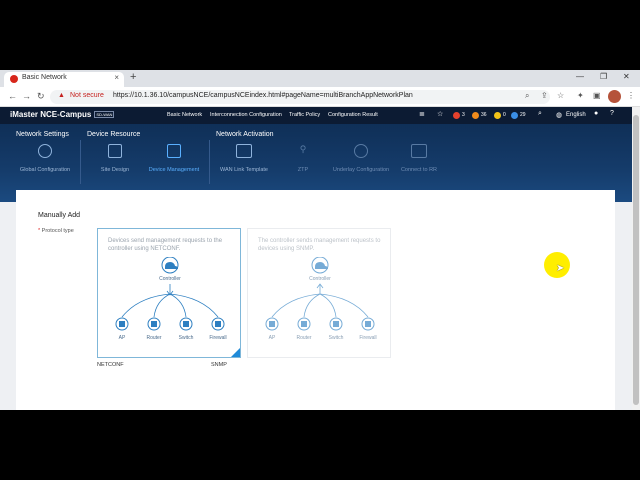  Describe the element at coordinates (440, 114) in the screenshot. I see `favorite-icon: ☆` at that location.